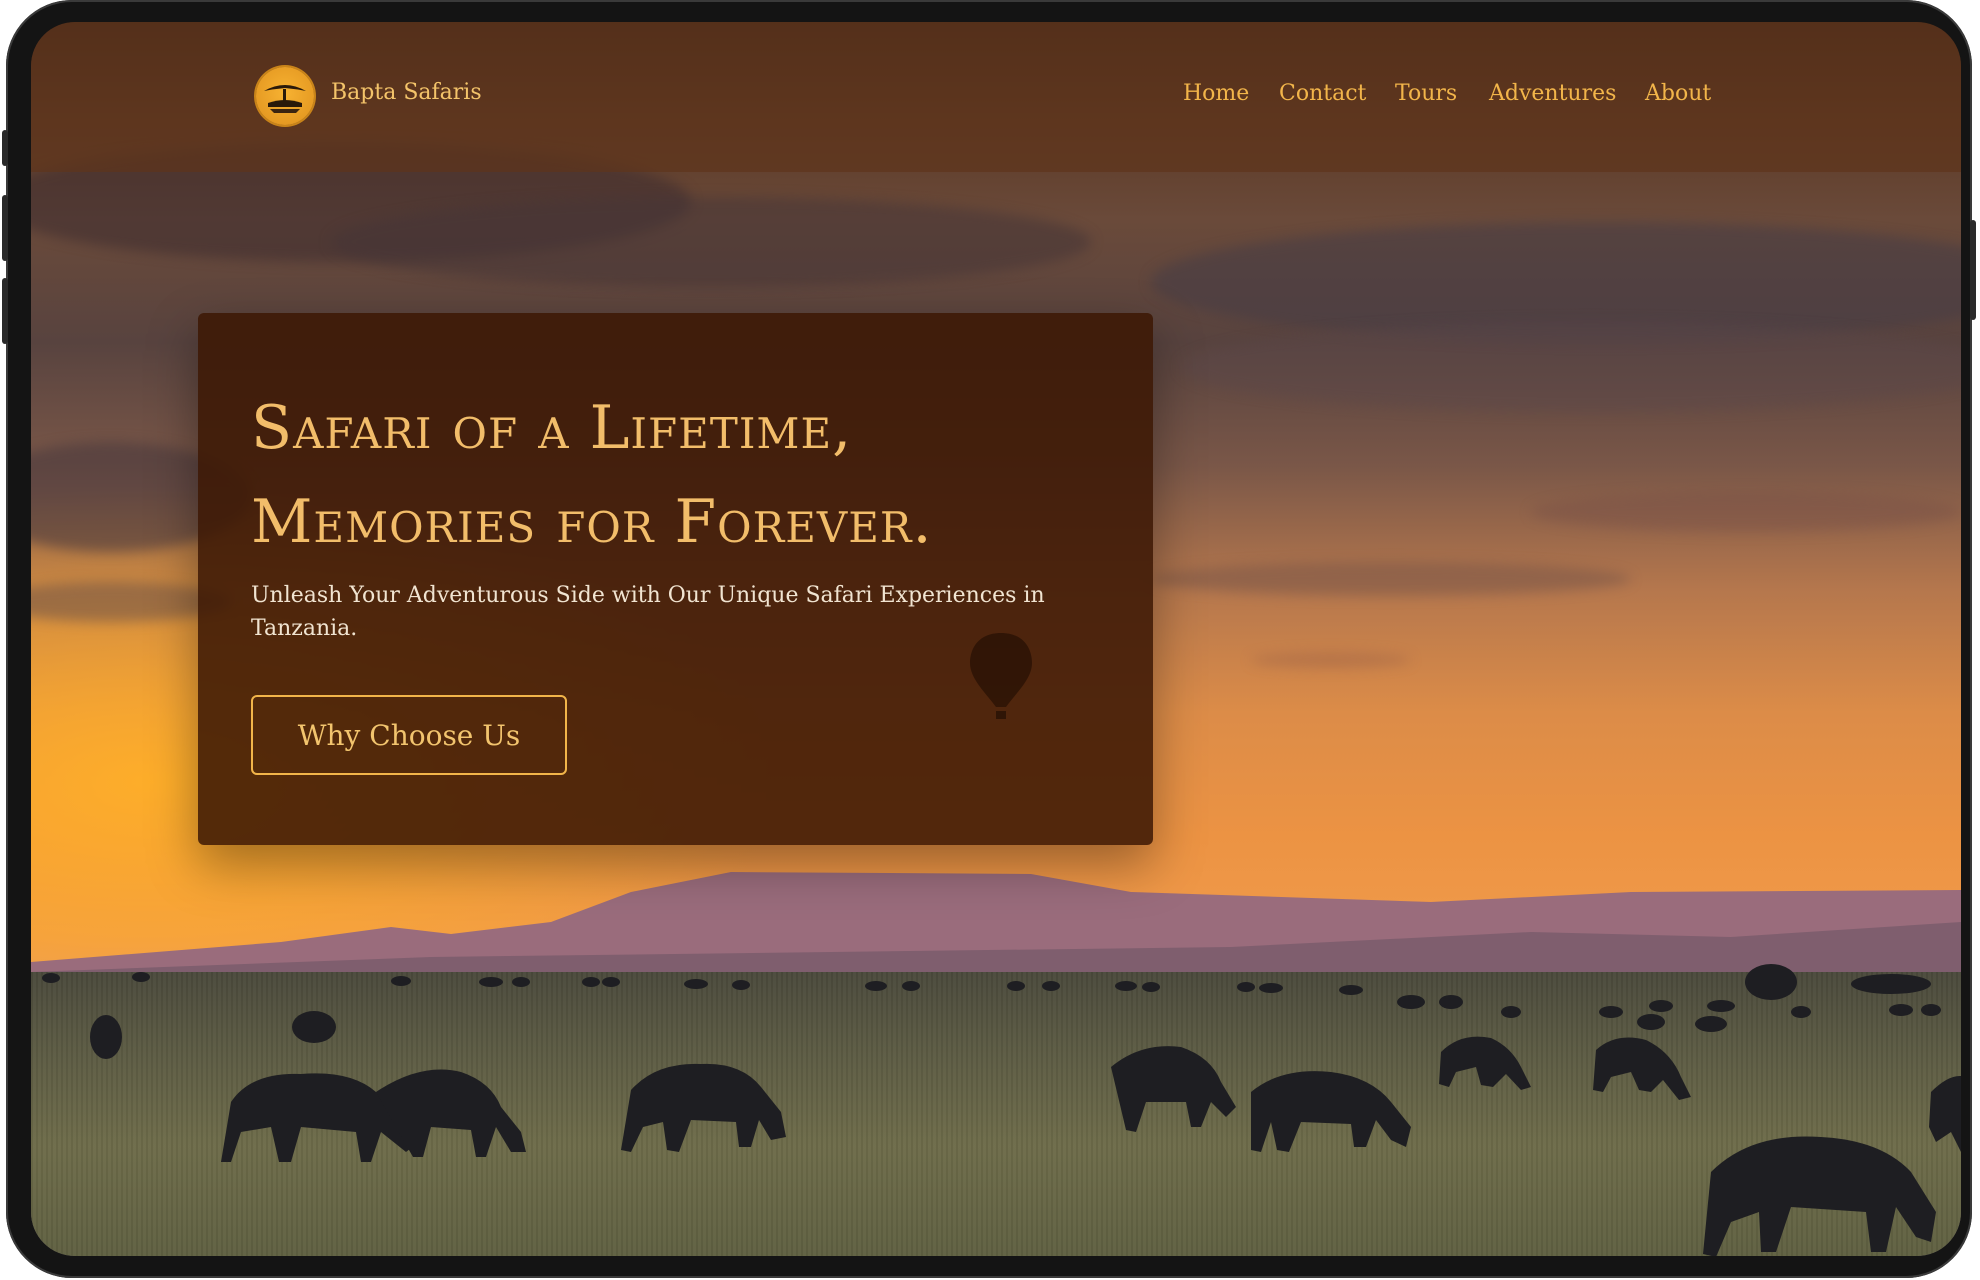  Describe the element at coordinates (1216, 93) in the screenshot. I see `nav-home: Home` at that location.